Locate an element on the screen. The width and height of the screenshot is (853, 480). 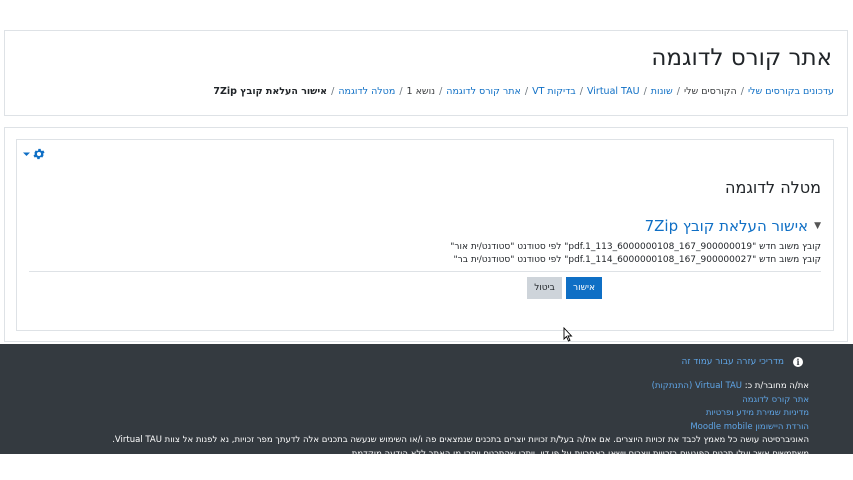
section-heading: ▼ אישור העלאת קובץ 7Zip is located at coordinates (733, 226).